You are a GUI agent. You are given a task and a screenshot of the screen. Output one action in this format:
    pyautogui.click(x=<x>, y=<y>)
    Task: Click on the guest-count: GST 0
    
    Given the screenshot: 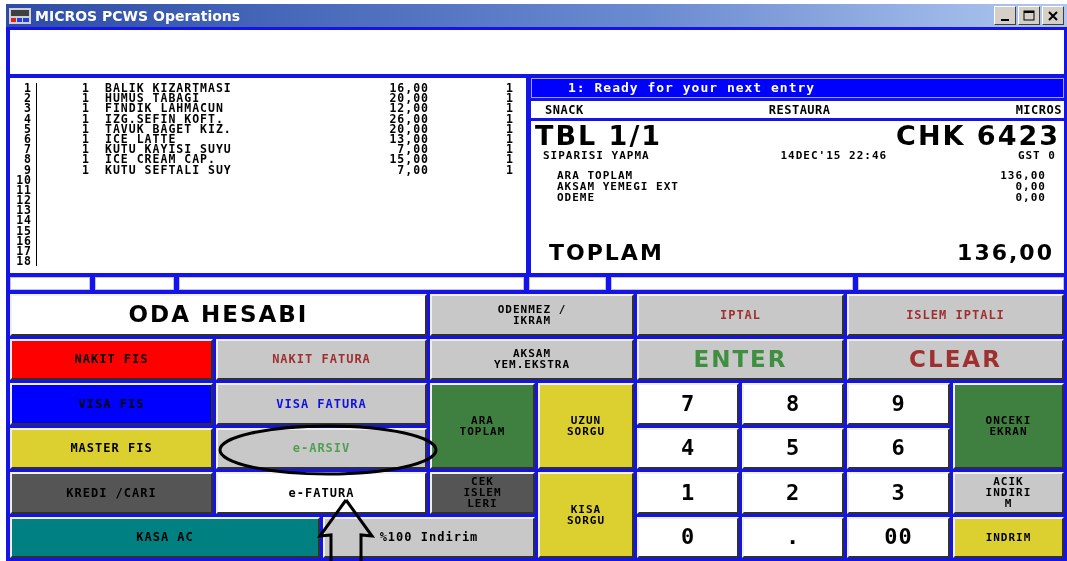 What is the action you would take?
    pyautogui.click(x=1036, y=155)
    